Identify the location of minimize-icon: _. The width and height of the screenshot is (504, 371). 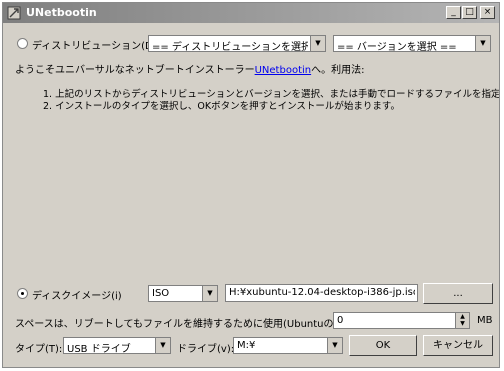
(453, 12).